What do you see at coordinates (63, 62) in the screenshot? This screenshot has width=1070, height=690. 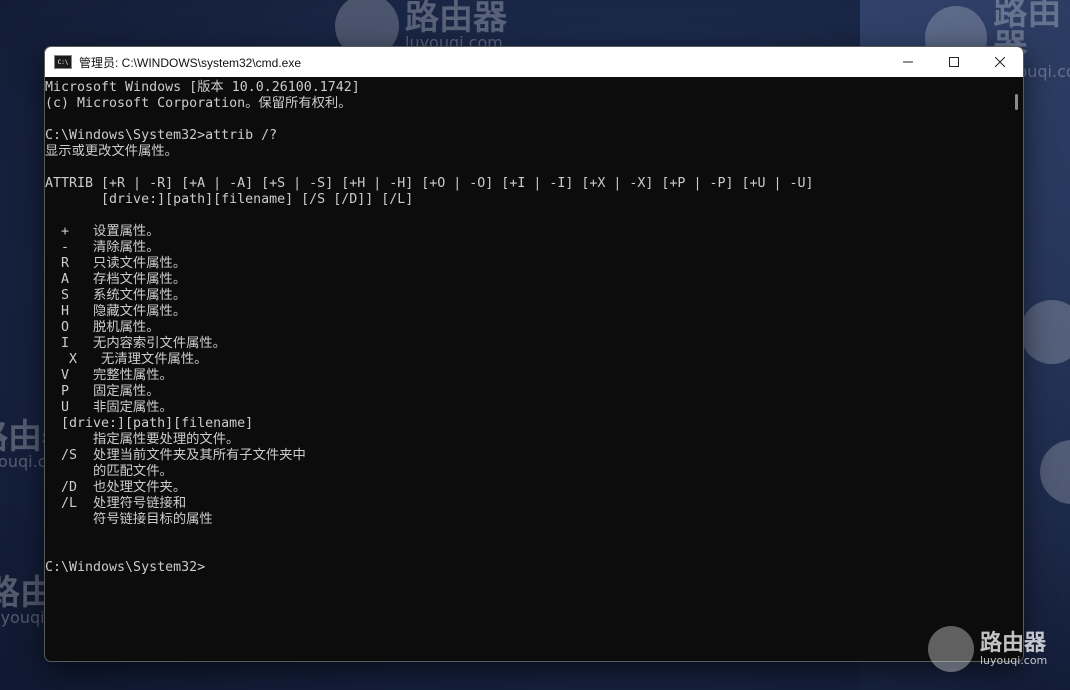 I see `cmd-app-icon: C:\` at bounding box center [63, 62].